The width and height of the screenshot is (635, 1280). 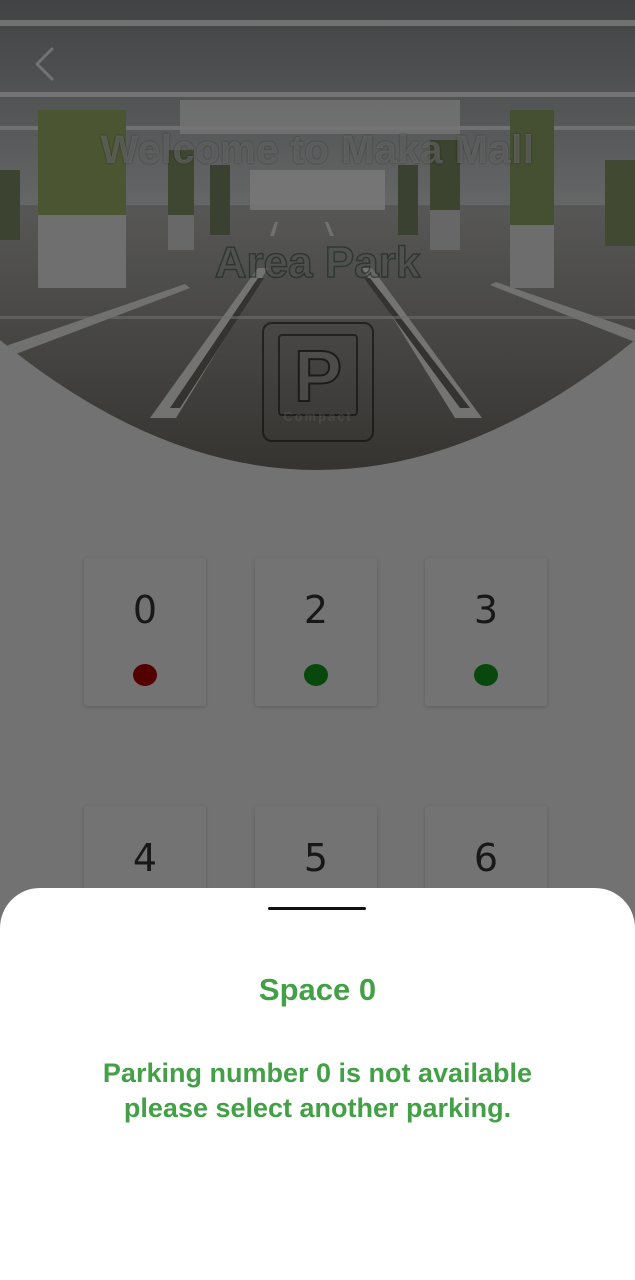 I want to click on space-number: 3, so click(x=486, y=610).